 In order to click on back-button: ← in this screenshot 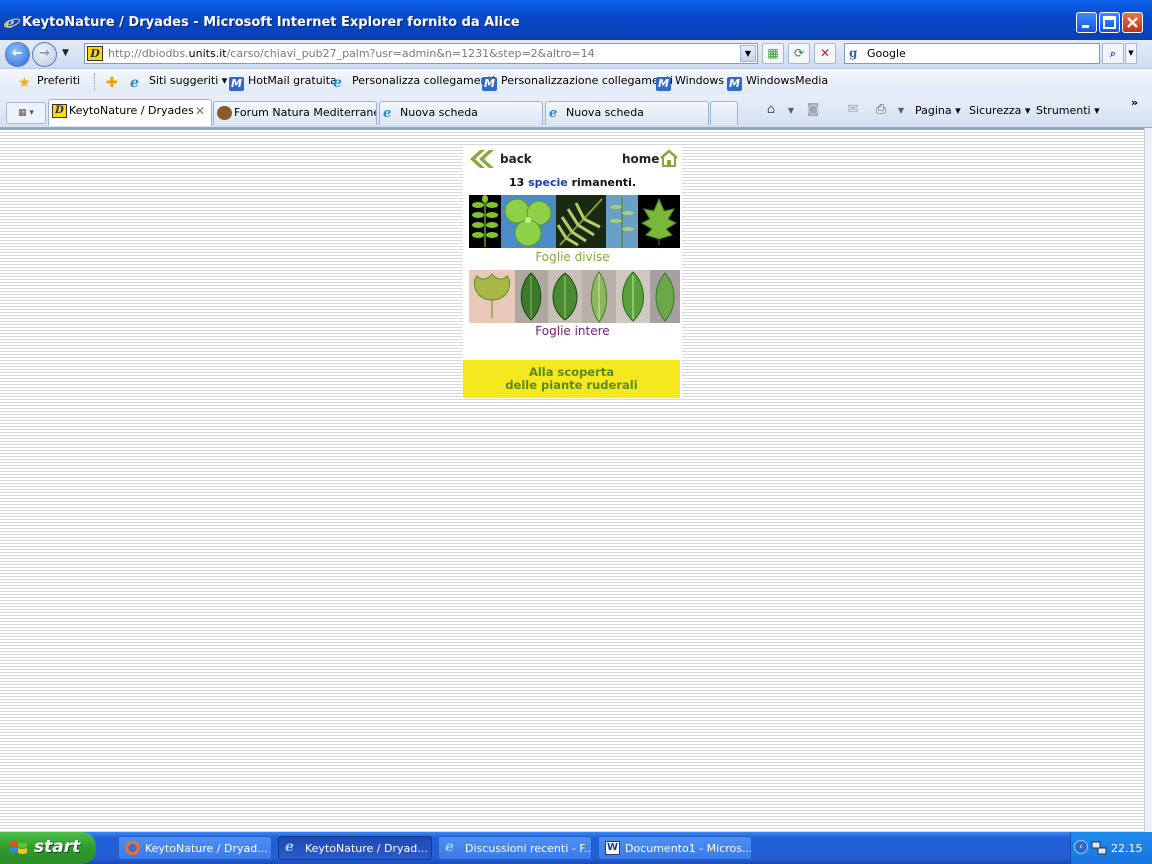, I will do `click(17, 54)`.